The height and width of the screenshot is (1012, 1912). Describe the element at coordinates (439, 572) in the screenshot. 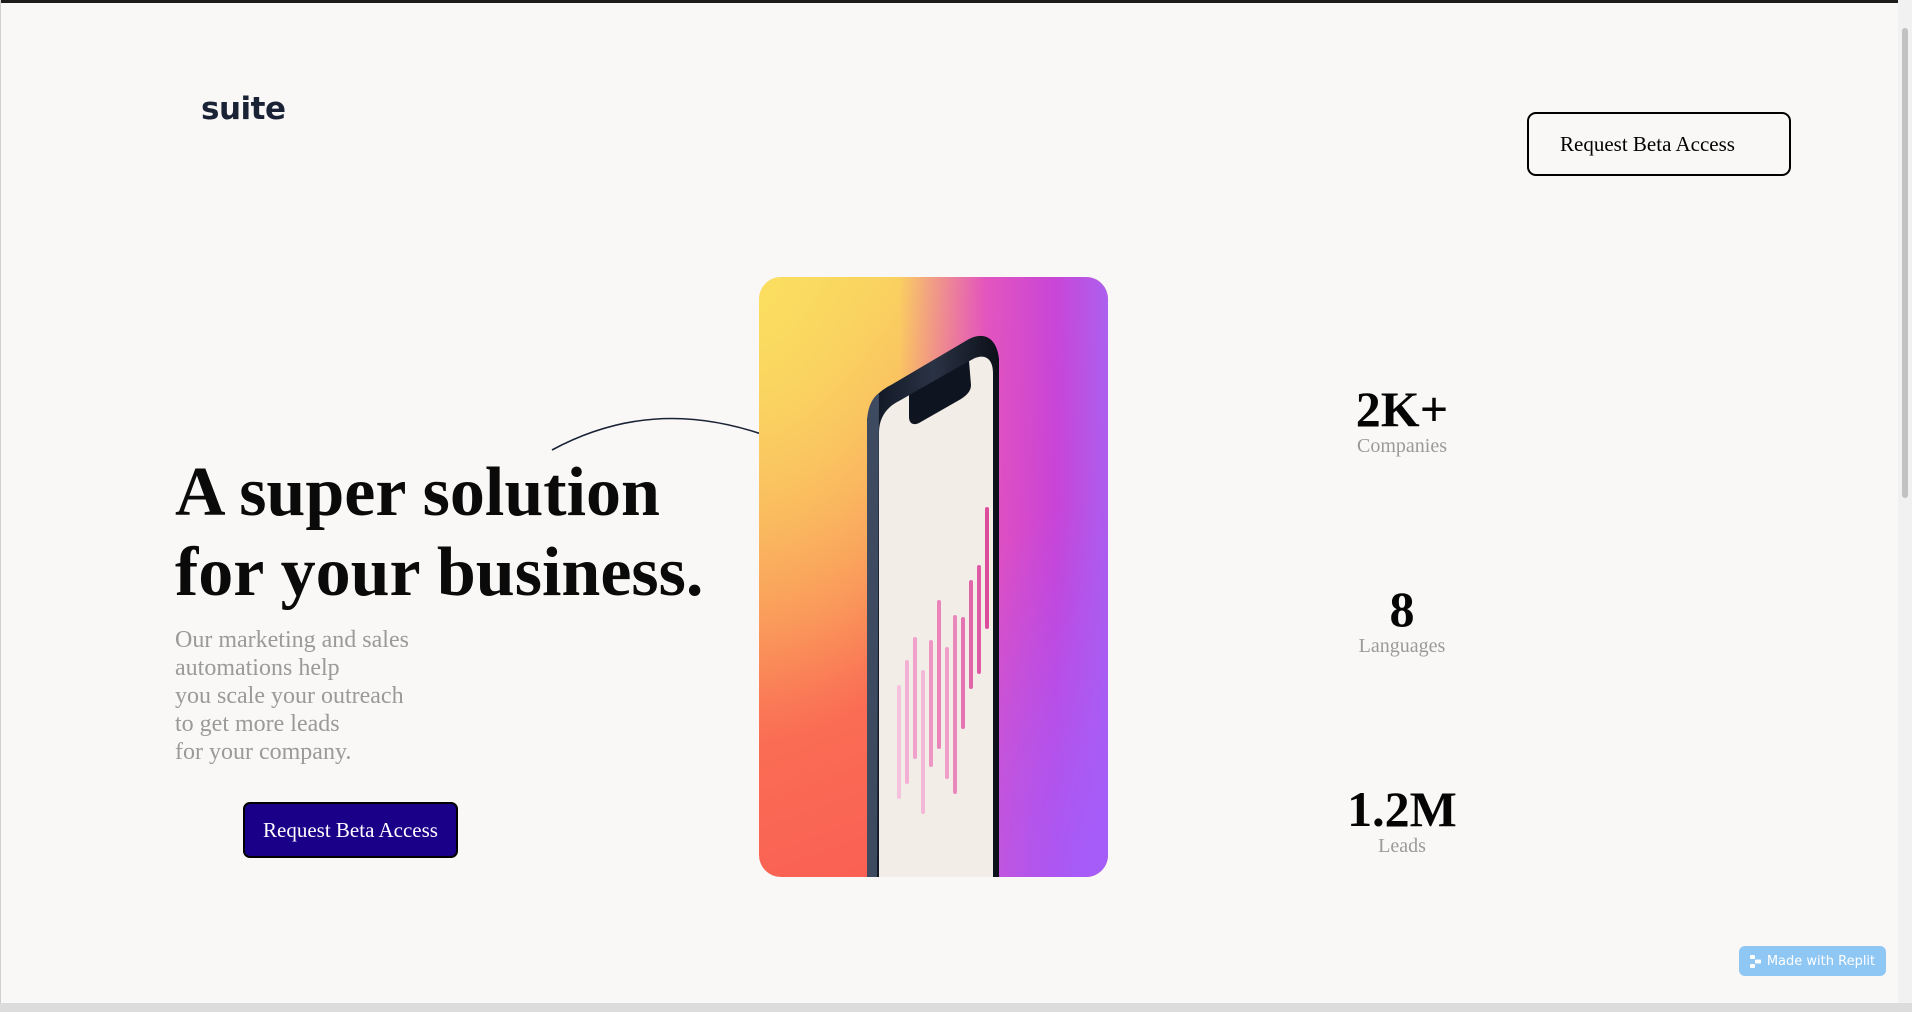

I see `hero-title-line: for your business.` at that location.